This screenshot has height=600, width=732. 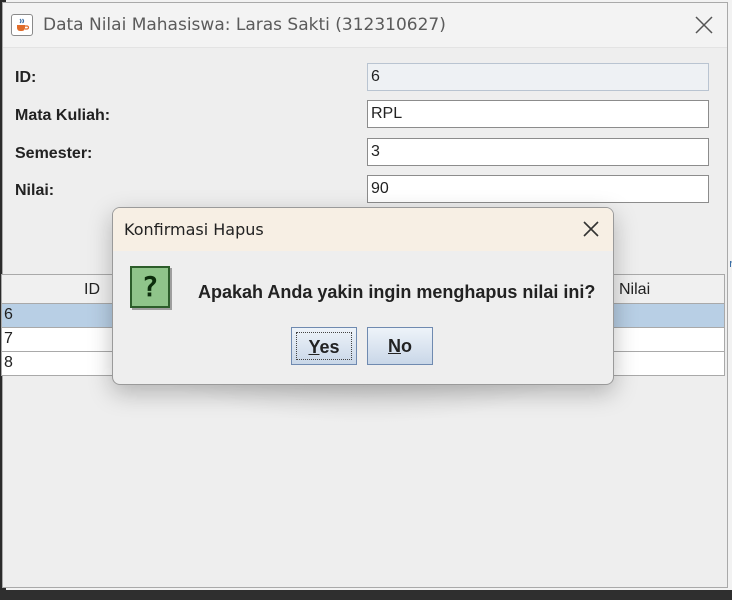 I want to click on nilai-label: Nilai:, so click(x=35, y=190).